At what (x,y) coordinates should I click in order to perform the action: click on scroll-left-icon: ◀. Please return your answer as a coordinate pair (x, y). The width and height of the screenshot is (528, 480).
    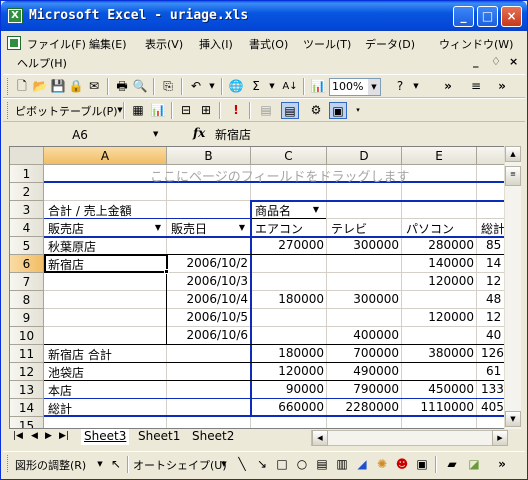
    Looking at the image, I should click on (320, 438).